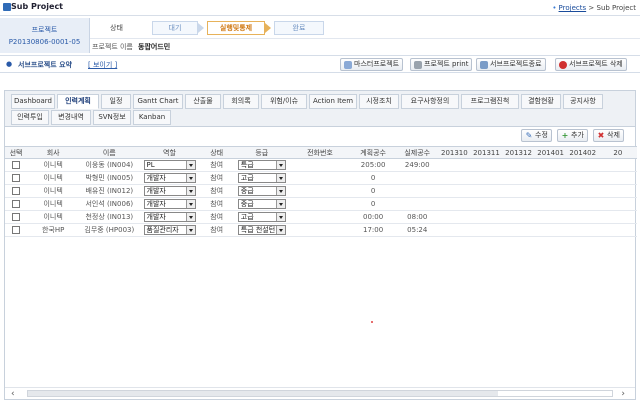 This screenshot has height=411, width=640. Describe the element at coordinates (563, 65) in the screenshot. I see `delete-icon` at that location.